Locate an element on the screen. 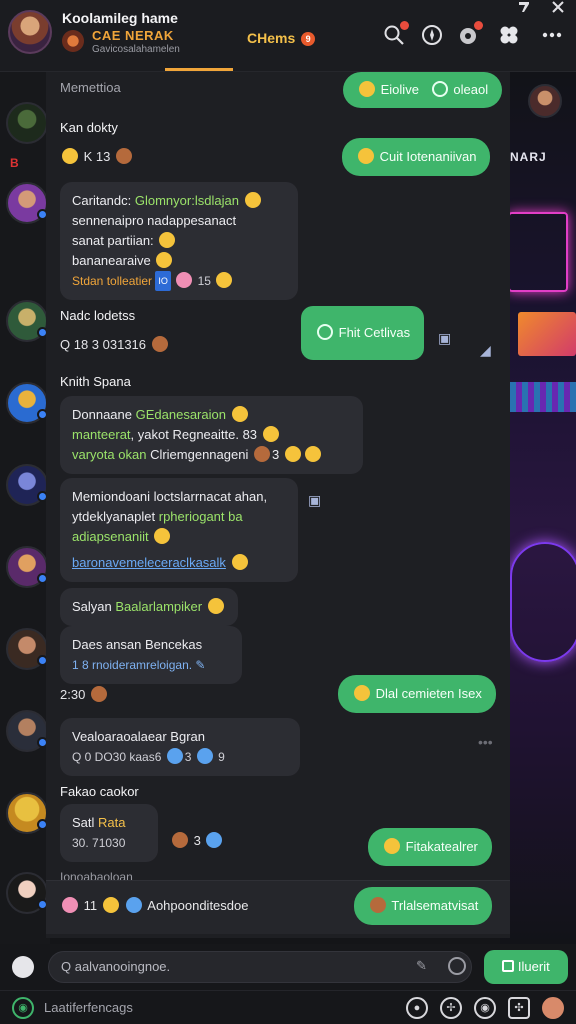  profile-avatar is located at coordinates (30, 32).